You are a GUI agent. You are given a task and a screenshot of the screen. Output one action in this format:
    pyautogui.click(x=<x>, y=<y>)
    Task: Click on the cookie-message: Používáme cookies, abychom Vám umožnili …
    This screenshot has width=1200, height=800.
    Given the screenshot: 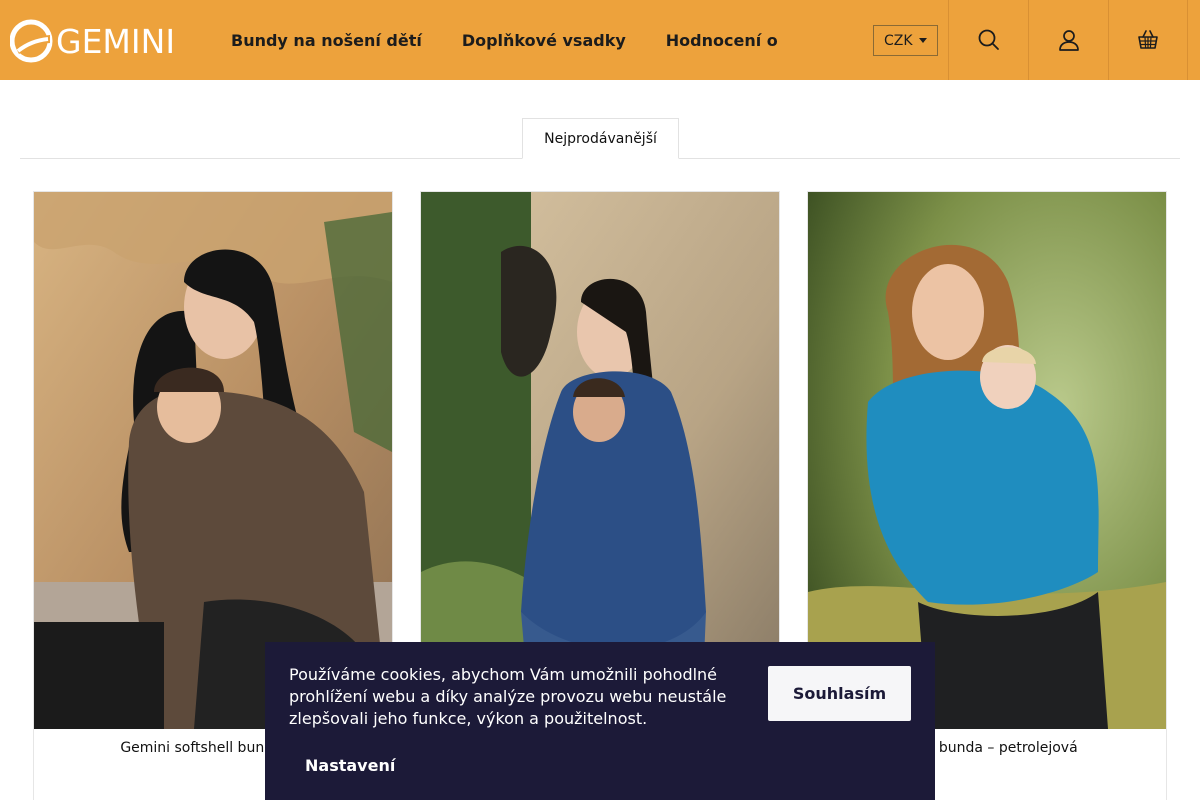 What is the action you would take?
    pyautogui.click(x=508, y=696)
    